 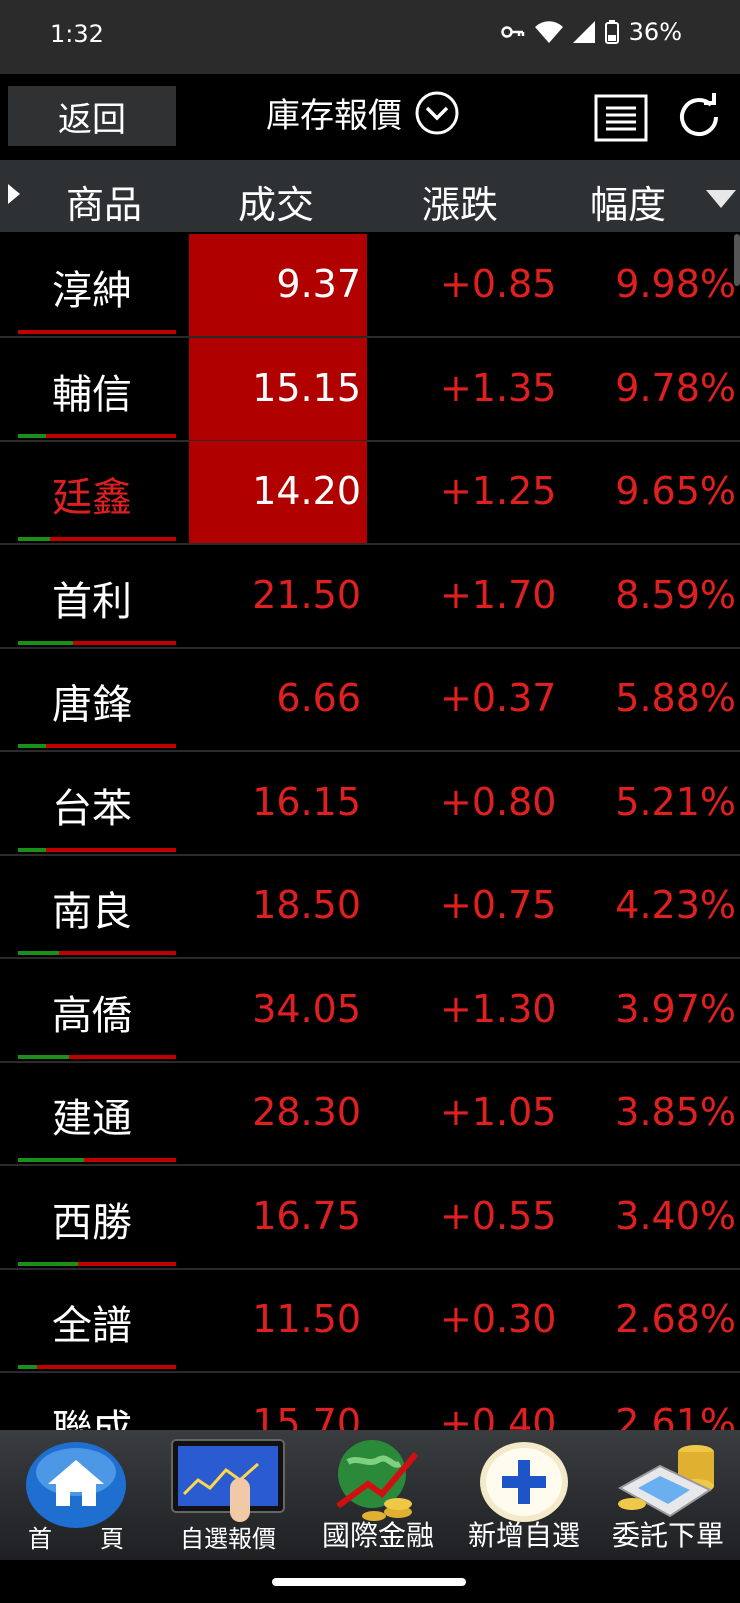 I want to click on back-button: 返回, so click(x=92, y=116).